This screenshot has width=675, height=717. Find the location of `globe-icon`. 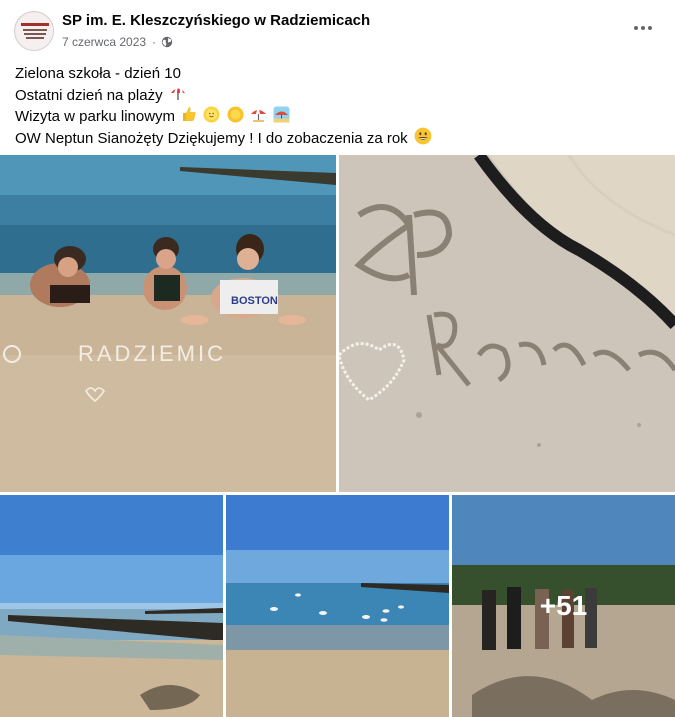

globe-icon is located at coordinates (167, 42).